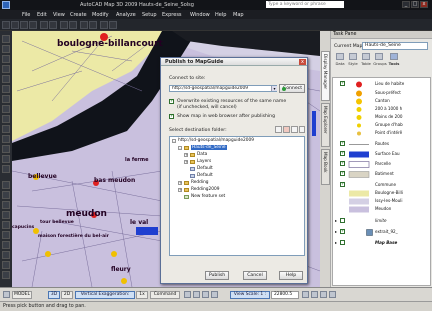 This screenshot has width=432, height=311. What do you see at coordinates (44, 25) in the screenshot?
I see `undo-icon` at bounding box center [44, 25].